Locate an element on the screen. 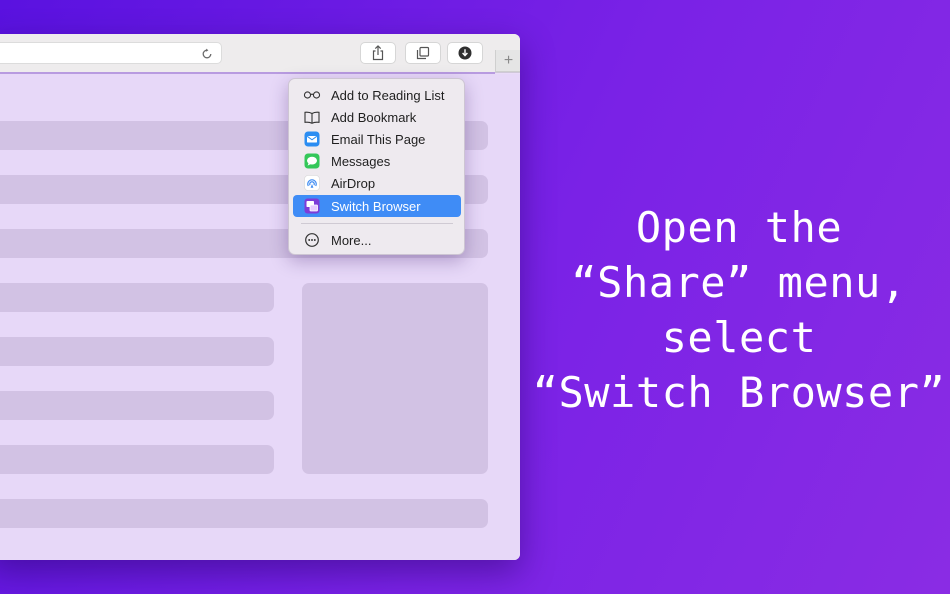 Image resolution: width=950 pixels, height=594 pixels. menu-item-email-this-page: Email This Page is located at coordinates (377, 139).